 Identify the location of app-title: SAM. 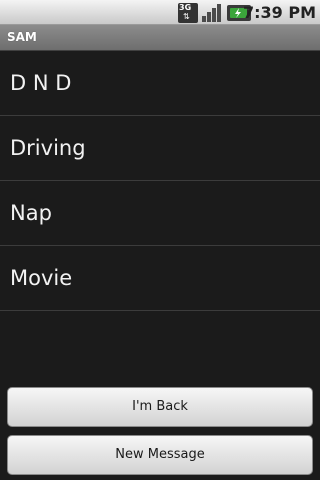
(22, 37).